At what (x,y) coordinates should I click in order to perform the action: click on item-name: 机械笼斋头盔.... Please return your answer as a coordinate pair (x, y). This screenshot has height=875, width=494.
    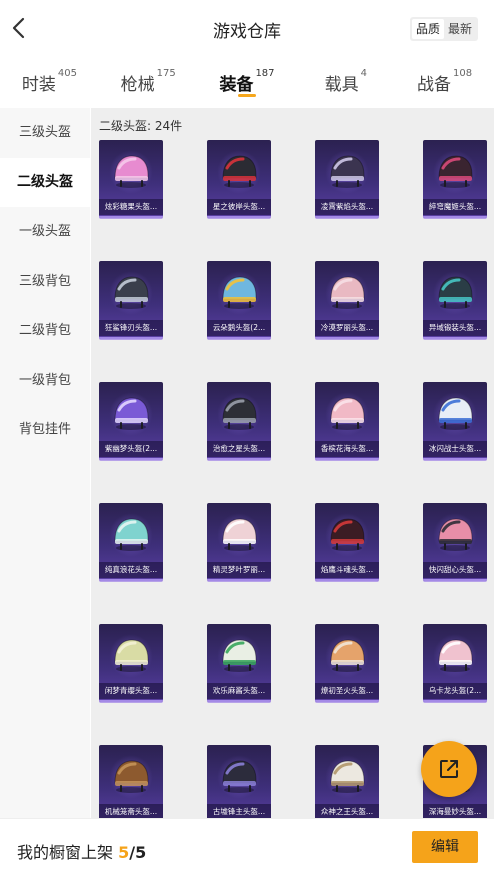
    Looking at the image, I should click on (131, 811).